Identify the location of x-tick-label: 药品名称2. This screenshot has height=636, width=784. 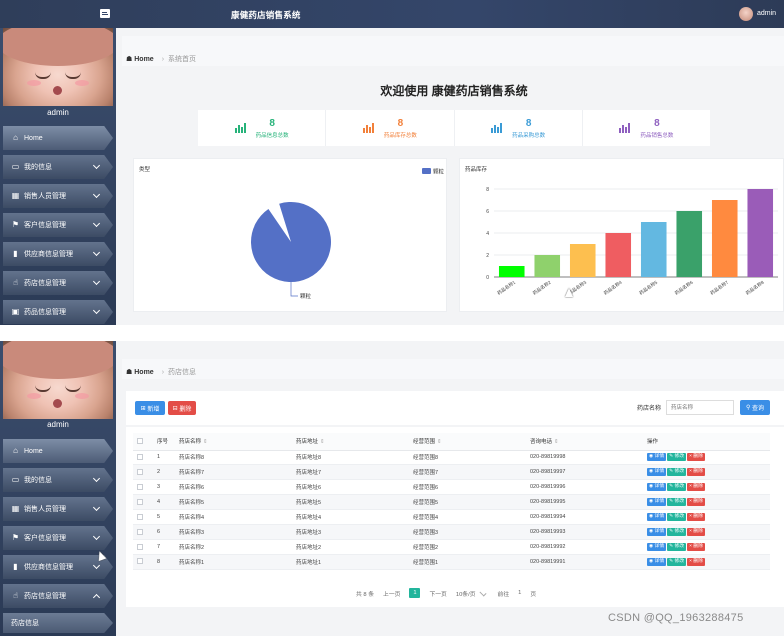
(542, 288).